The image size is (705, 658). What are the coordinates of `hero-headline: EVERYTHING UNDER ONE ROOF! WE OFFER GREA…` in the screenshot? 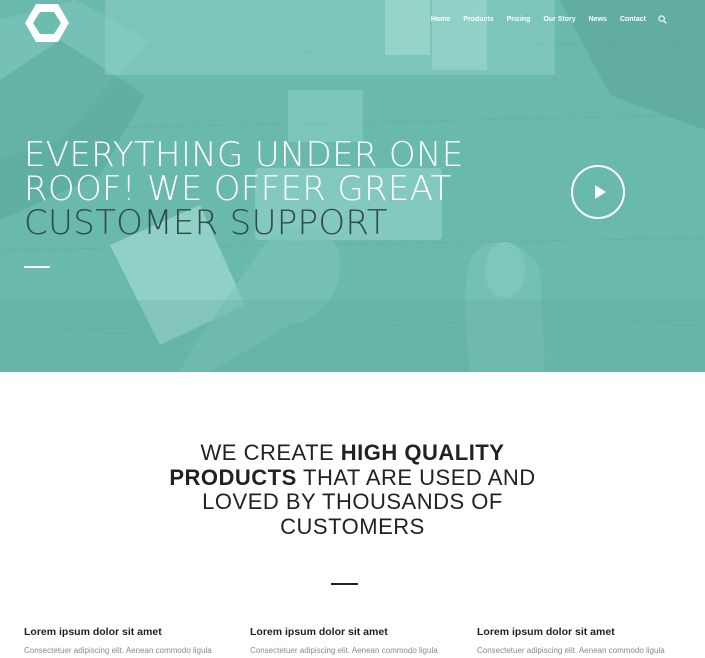 It's located at (254, 189).